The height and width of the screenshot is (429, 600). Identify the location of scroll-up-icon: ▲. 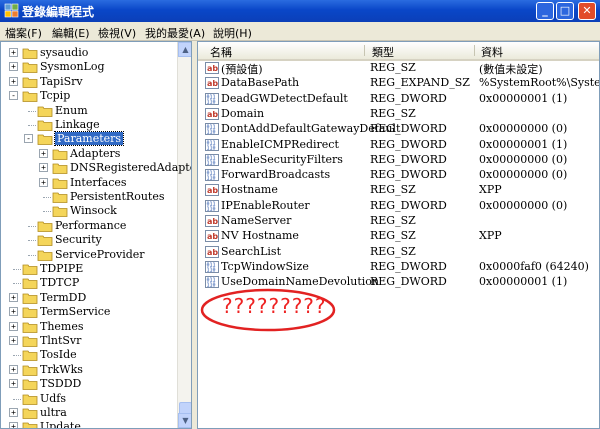
(184, 49).